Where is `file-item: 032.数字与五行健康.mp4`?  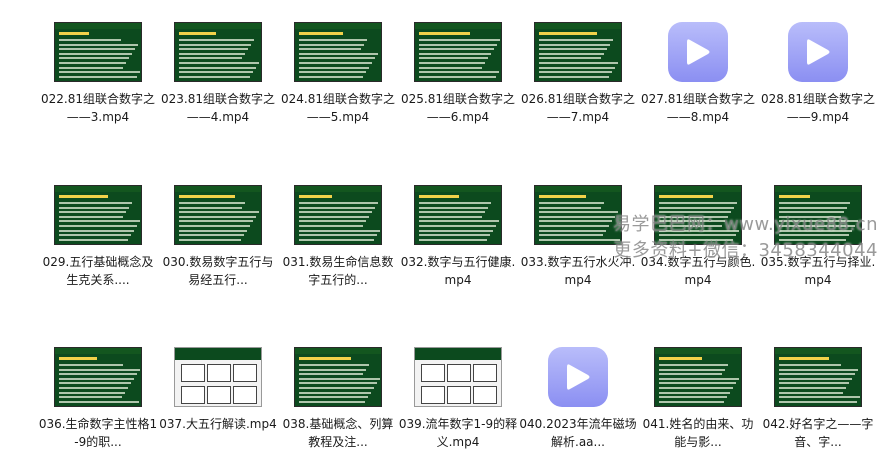 file-item: 032.数字与五行健康.mp4 is located at coordinates (458, 238).